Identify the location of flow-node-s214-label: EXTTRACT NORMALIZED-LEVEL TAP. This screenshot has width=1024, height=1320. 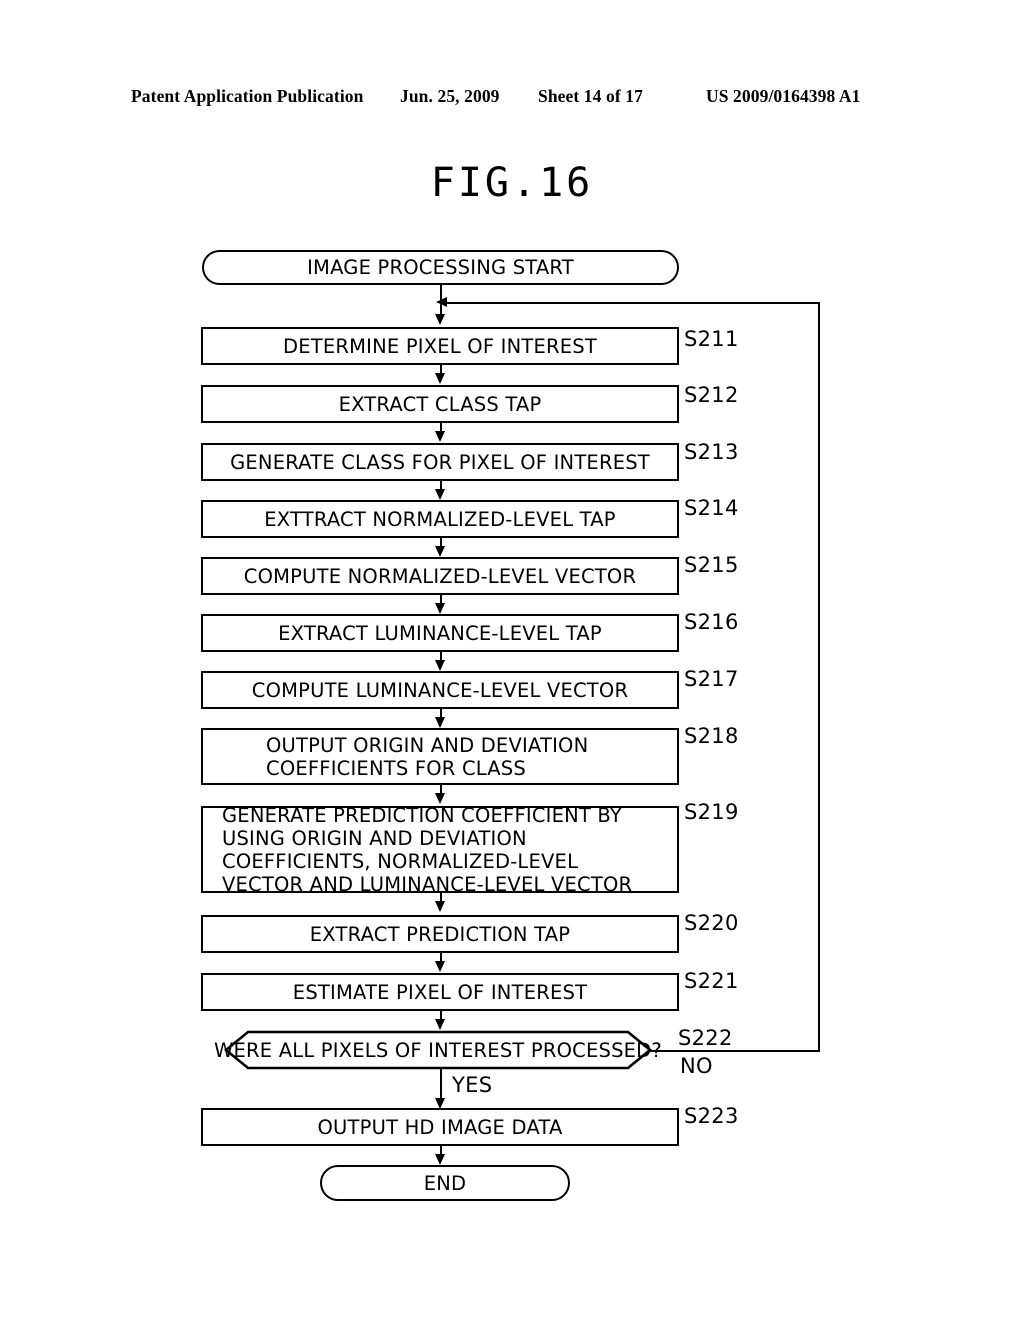
(440, 519).